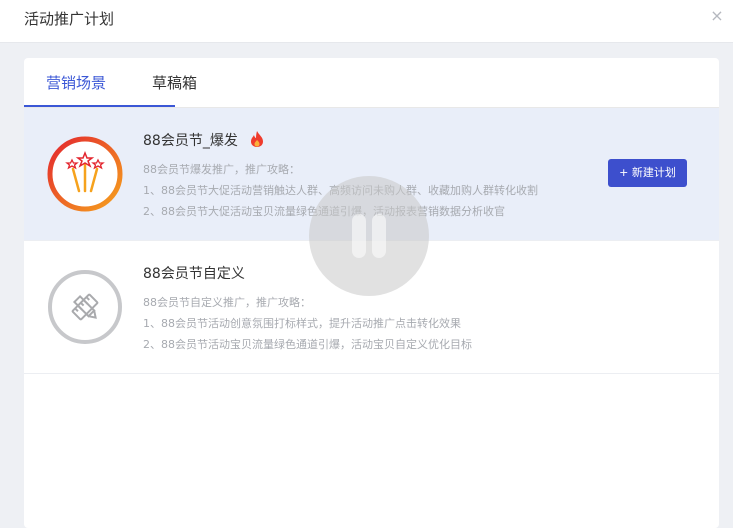 This screenshot has height=528, width=733. Describe the element at coordinates (85, 174) in the screenshot. I see `fireworks-icon` at that location.